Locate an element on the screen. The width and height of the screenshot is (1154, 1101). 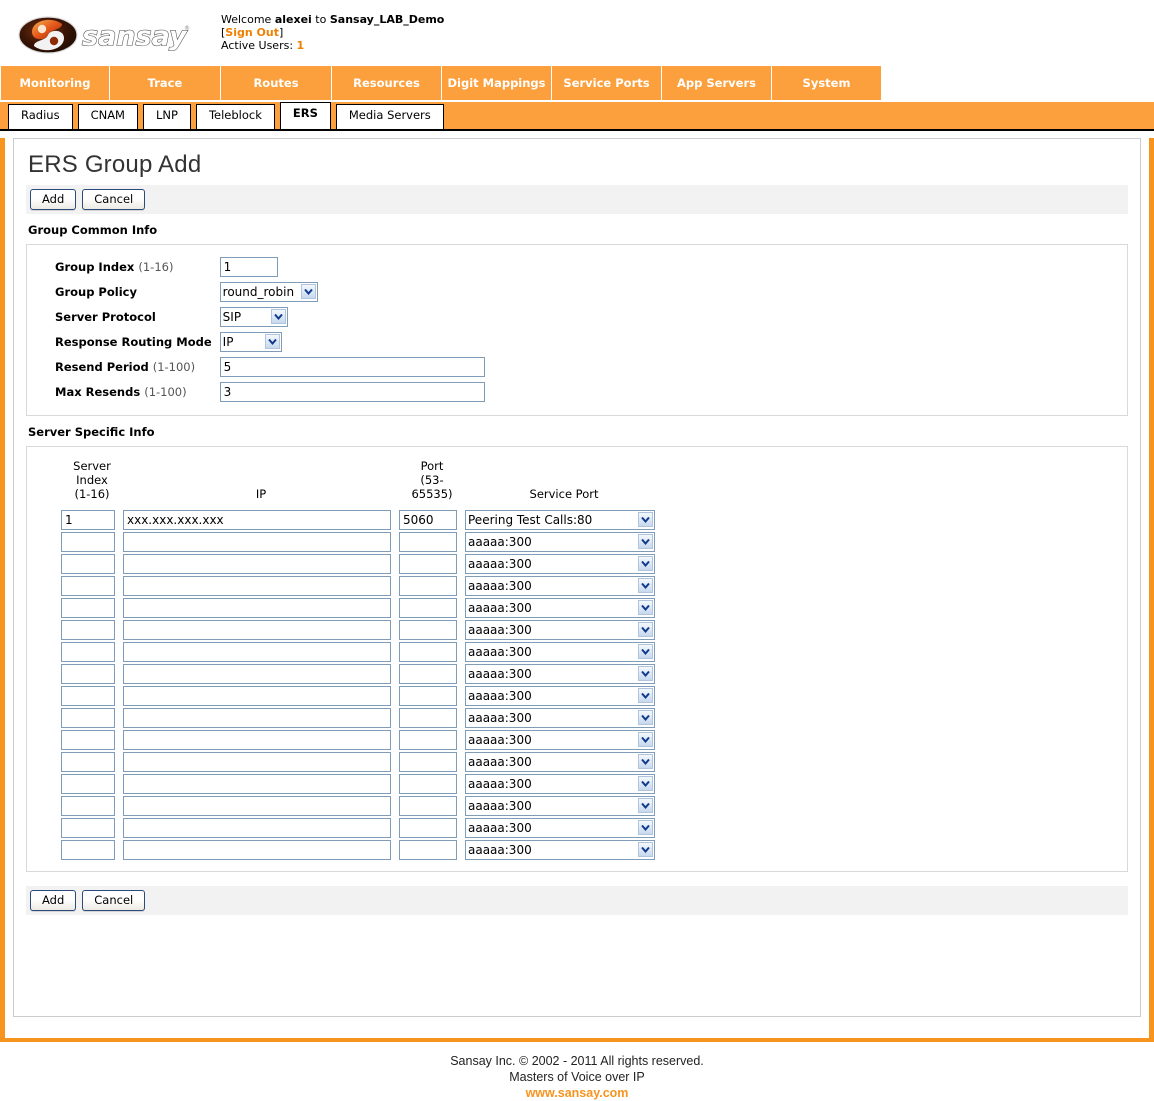
cell-group-index-input is located at coordinates (352, 267).